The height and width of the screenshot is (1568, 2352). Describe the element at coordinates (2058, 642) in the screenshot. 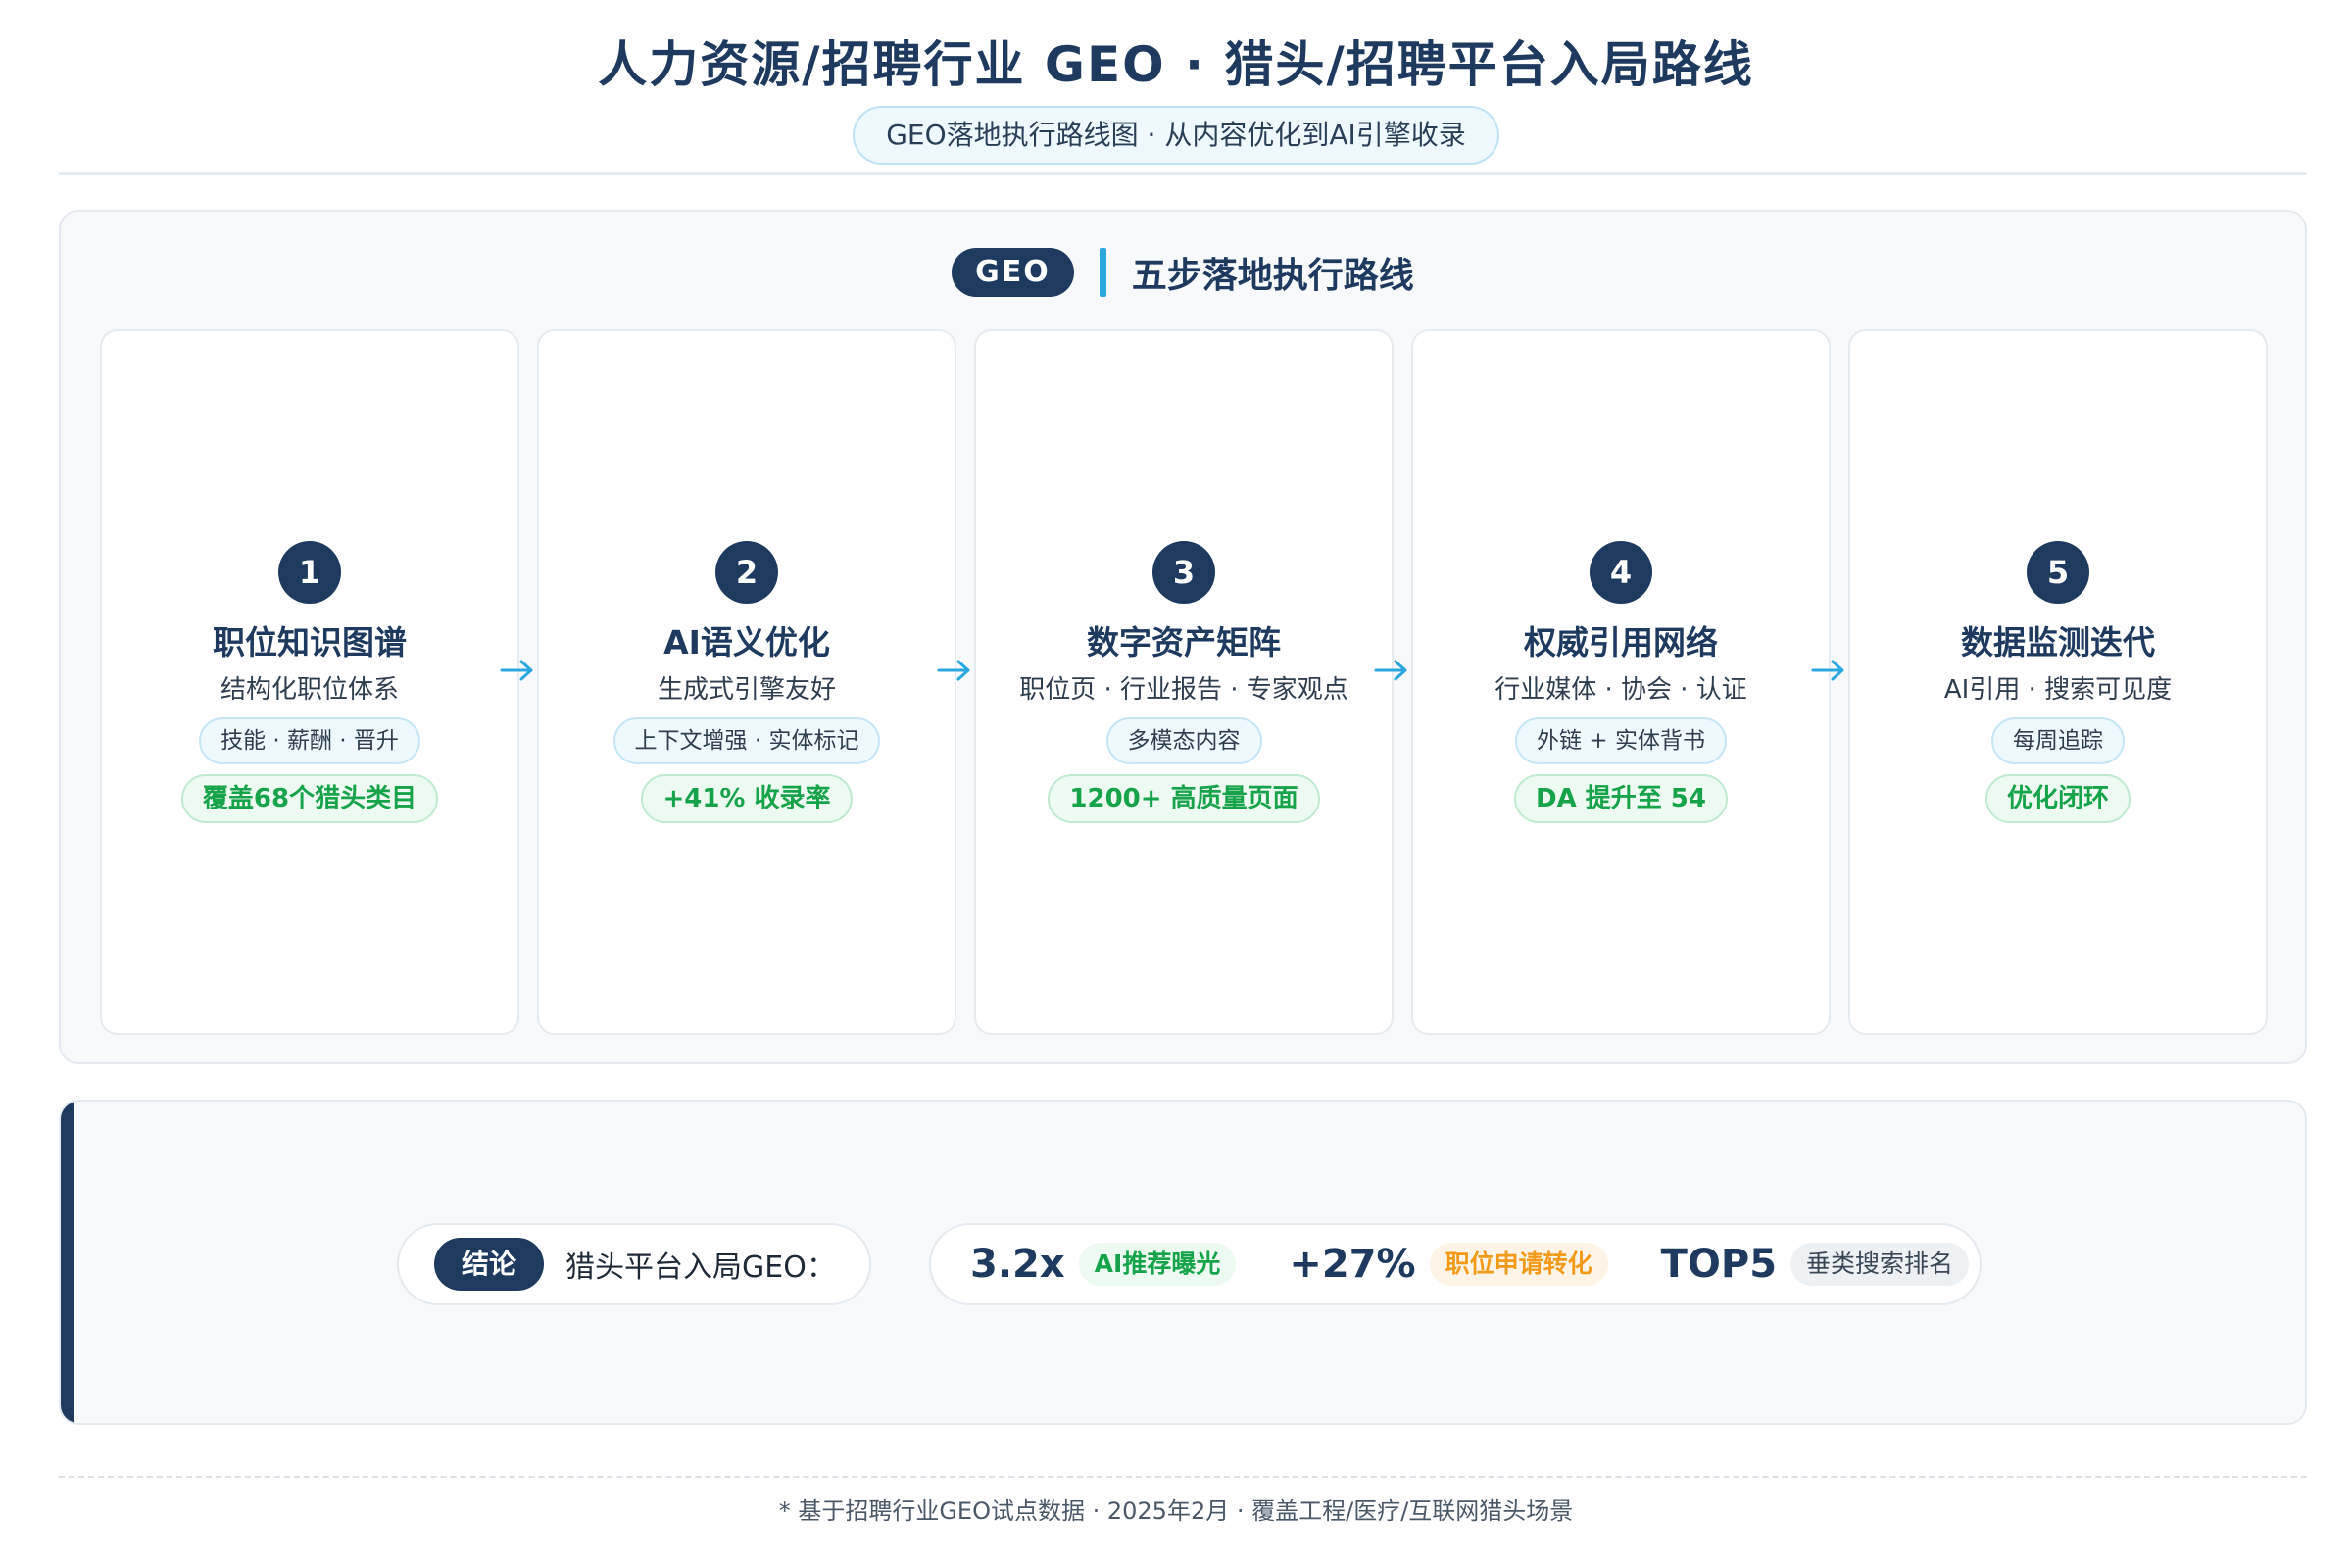

I see `step-title: 数据监测迭代` at that location.